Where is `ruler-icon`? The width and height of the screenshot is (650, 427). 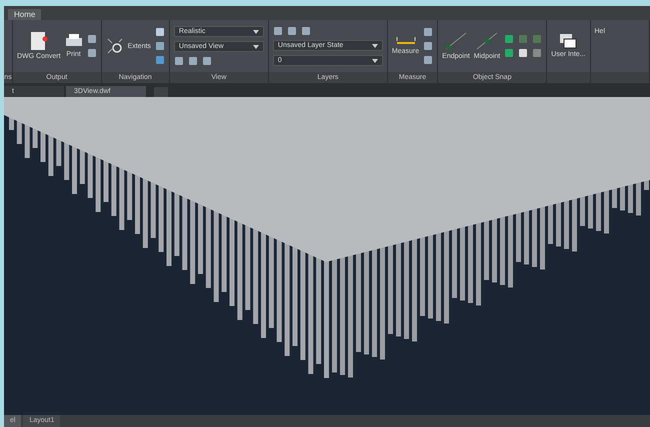
ruler-icon is located at coordinates (406, 41).